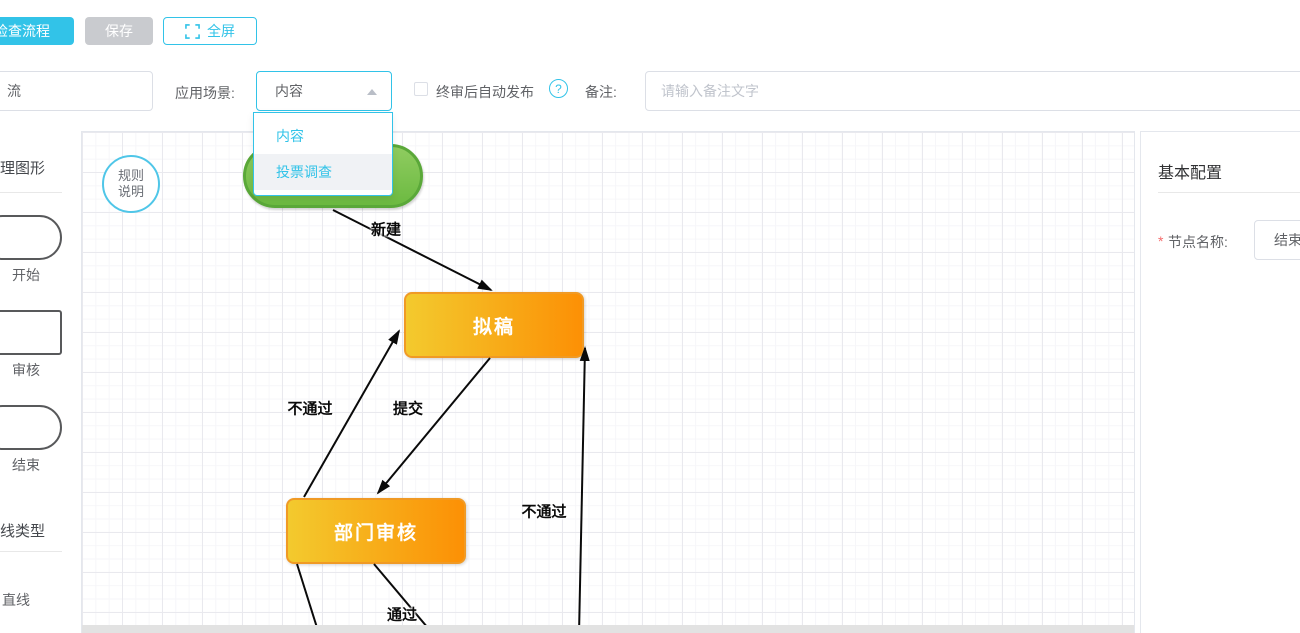 The width and height of the screenshot is (1300, 633). Describe the element at coordinates (192, 31) in the screenshot. I see `fullscreen-icon` at that location.